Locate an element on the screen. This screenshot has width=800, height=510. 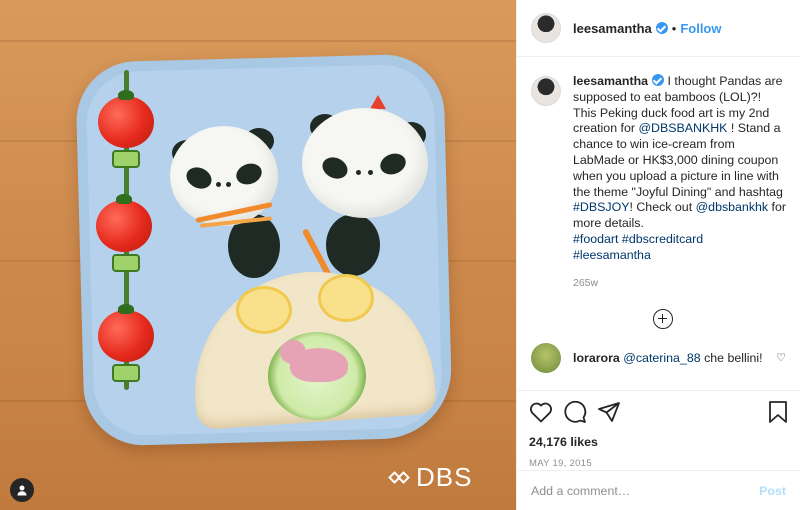
bird-body is located at coordinates (319, 365).